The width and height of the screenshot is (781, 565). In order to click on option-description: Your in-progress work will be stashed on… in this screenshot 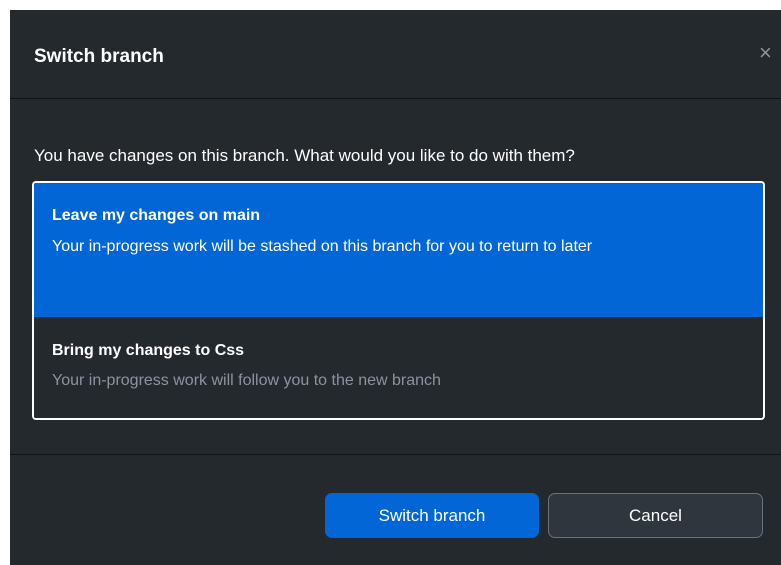, I will do `click(322, 246)`.